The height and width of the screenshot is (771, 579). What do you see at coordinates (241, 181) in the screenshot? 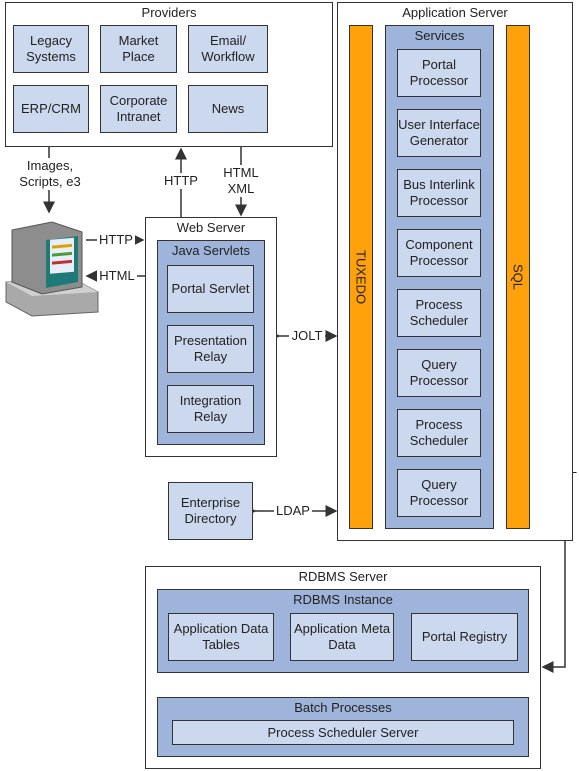
I see `label-html-xml: HTML XML` at bounding box center [241, 181].